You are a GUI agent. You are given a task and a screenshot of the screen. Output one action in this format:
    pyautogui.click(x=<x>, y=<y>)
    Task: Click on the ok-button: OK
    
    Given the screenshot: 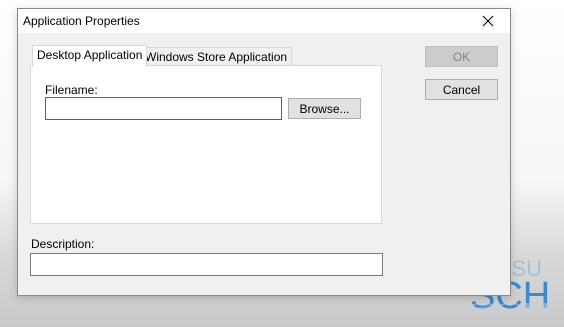 What is the action you would take?
    pyautogui.click(x=461, y=56)
    